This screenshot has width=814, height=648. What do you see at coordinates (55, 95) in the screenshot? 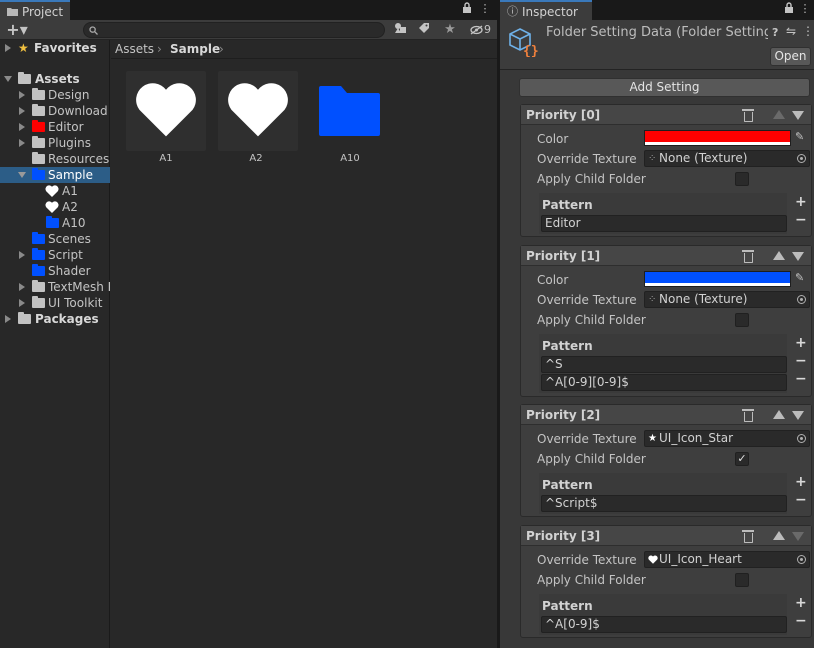
I see `tree-item-design: Design` at bounding box center [55, 95].